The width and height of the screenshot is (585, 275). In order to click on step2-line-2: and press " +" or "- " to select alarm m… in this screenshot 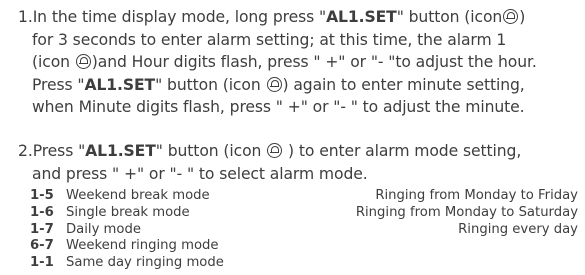, I will do `click(200, 173)`.